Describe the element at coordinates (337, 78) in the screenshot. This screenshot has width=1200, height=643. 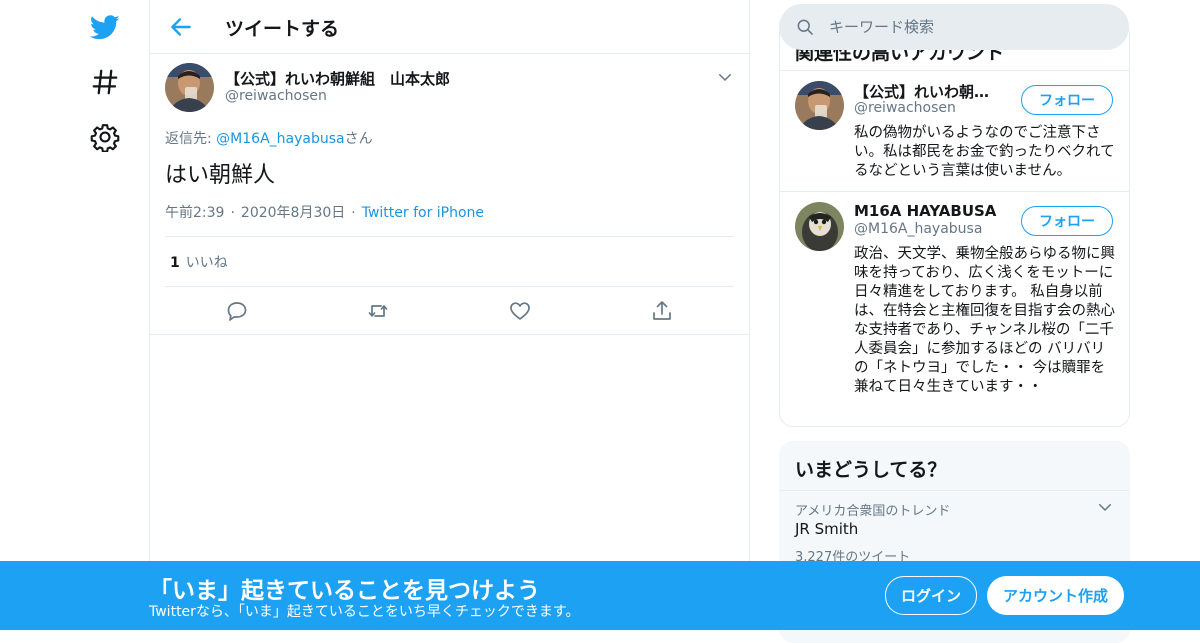
I see `author-name: 【公式】れいわ朝鮮組 山本太郎` at that location.